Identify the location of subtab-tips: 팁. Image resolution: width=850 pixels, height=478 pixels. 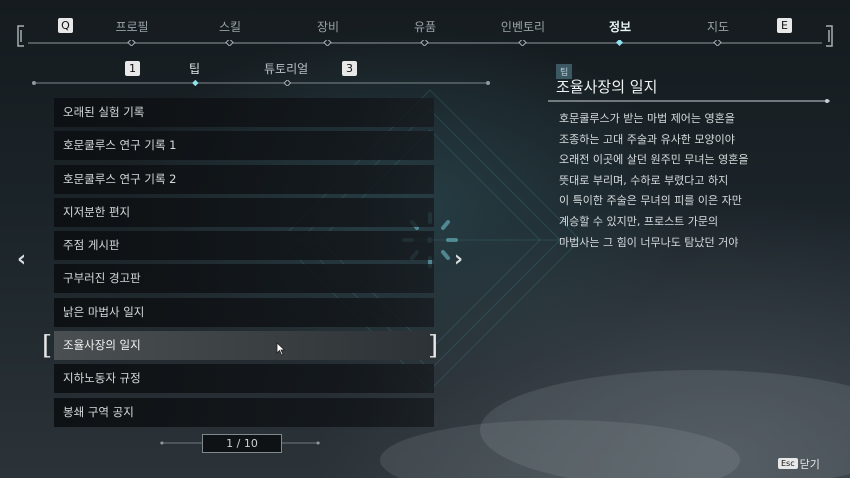
(194, 68).